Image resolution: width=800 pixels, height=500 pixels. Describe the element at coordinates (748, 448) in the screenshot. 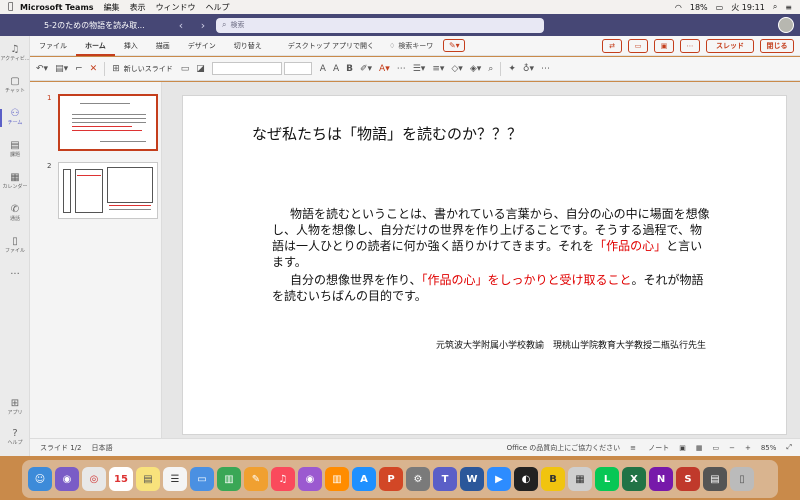

I see `zoom-in-icon: +` at that location.